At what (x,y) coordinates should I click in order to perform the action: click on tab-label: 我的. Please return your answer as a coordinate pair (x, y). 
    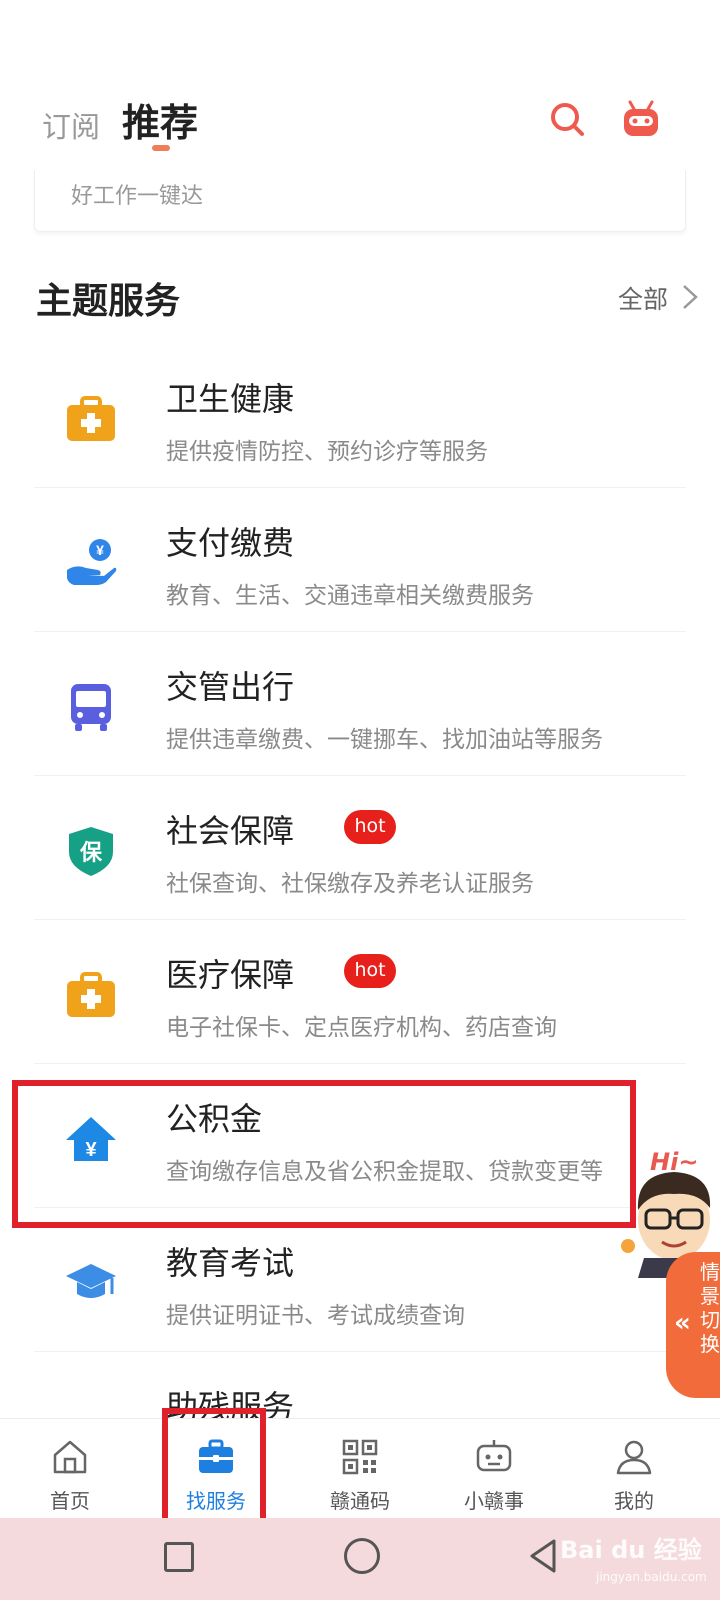
    Looking at the image, I should click on (634, 1501).